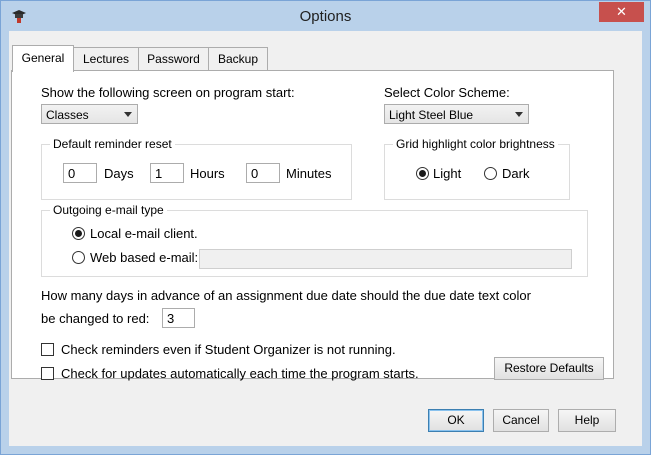 This screenshot has width=651, height=455. What do you see at coordinates (456, 420) in the screenshot?
I see `ok-button: OK` at bounding box center [456, 420].